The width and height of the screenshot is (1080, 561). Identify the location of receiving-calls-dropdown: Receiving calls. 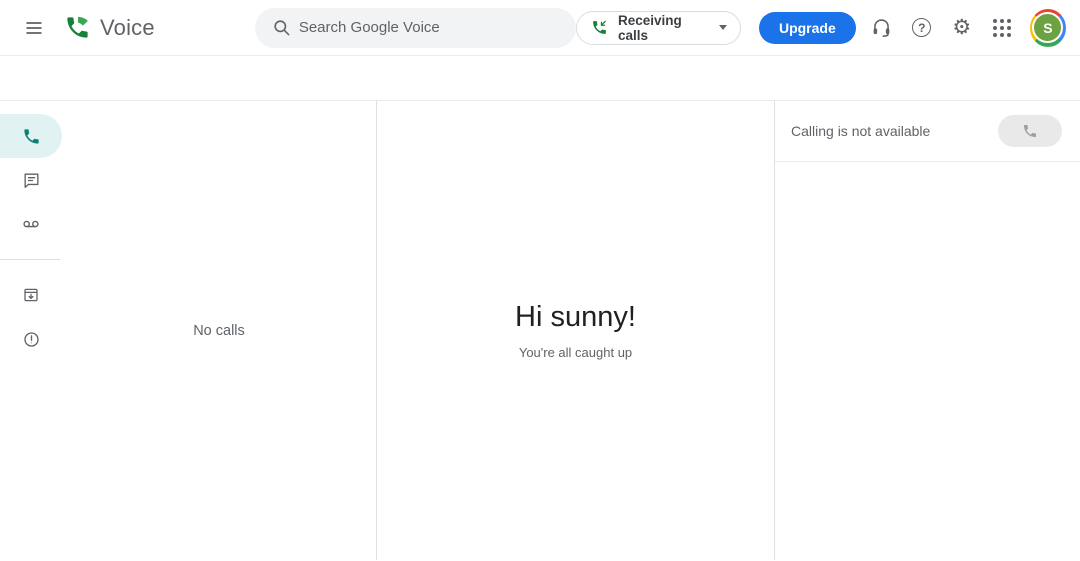
(658, 27).